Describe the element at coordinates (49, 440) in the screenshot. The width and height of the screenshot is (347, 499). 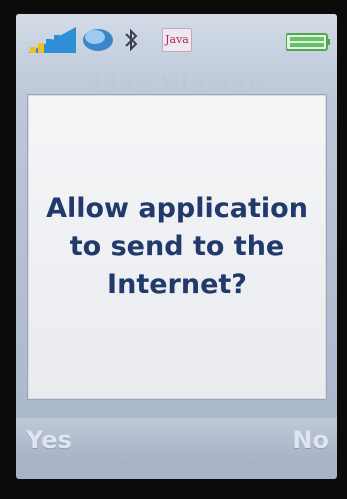
I see `yes-softkey: Yes` at that location.